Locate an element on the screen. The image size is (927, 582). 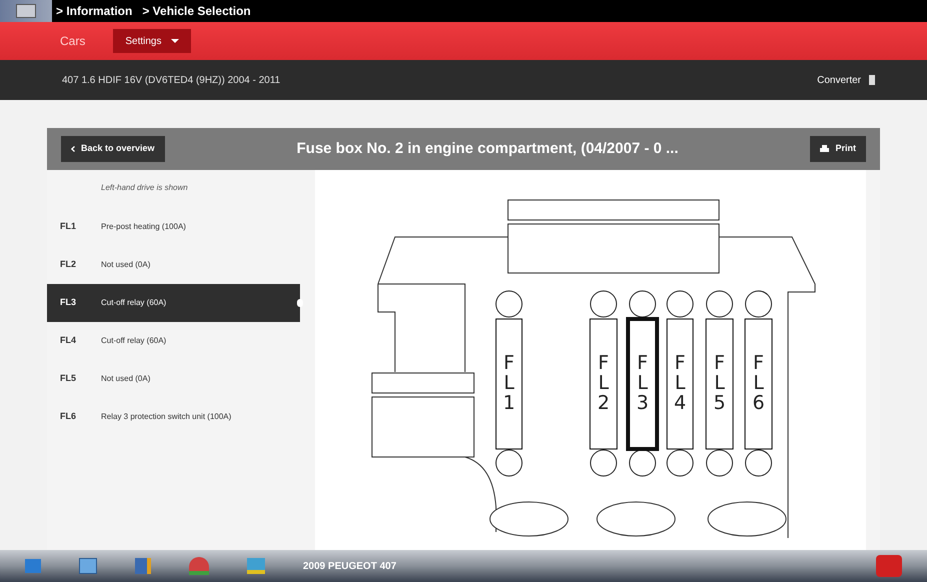
fuse-list-item: FL5 Not used (0A) is located at coordinates (173, 379).